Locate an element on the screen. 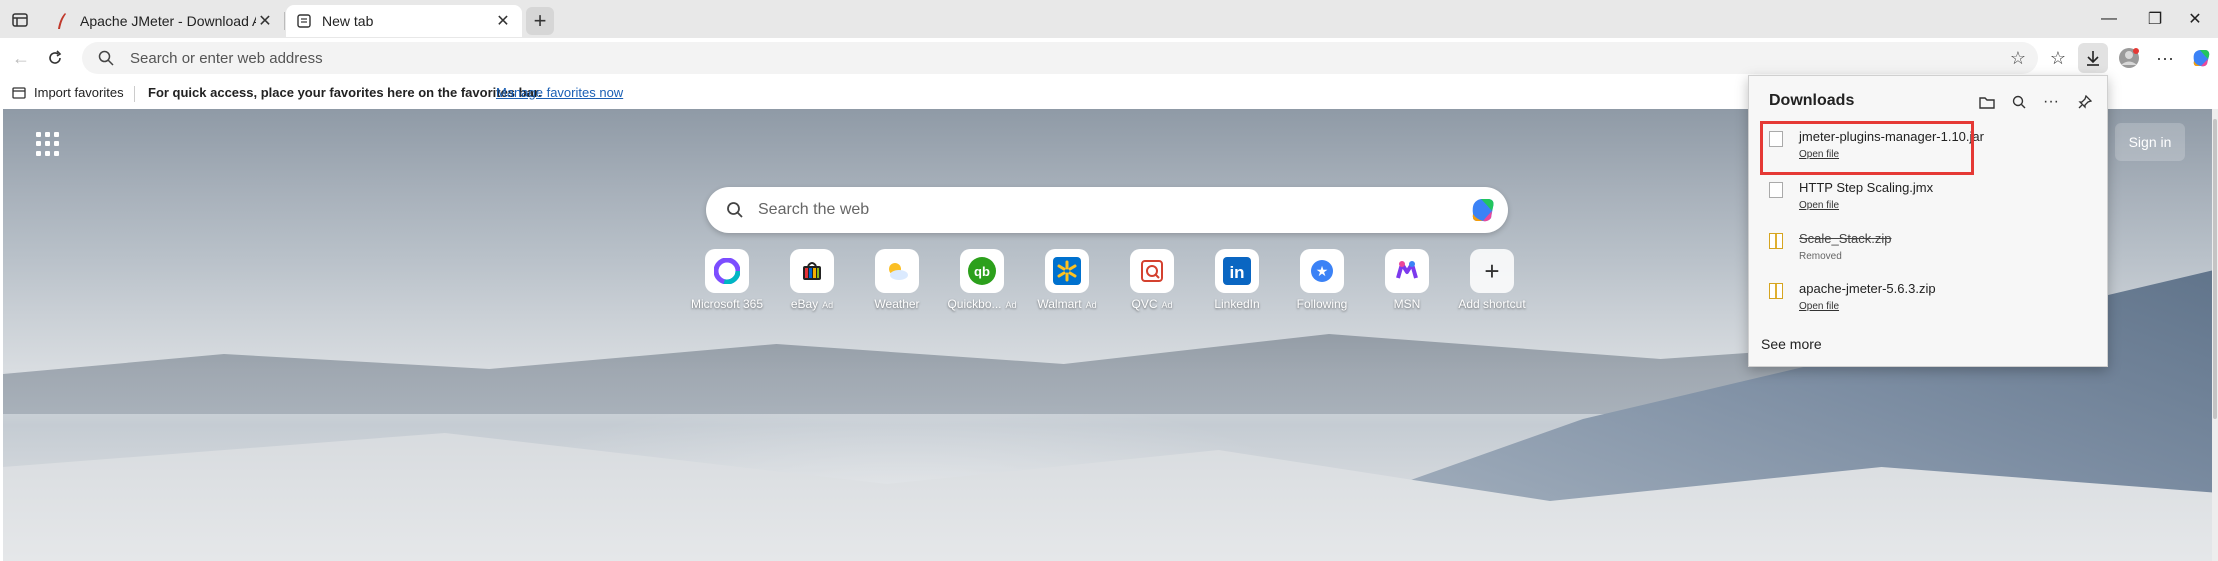 Image resolution: width=2218 pixels, height=561 pixels. shortcut-weather: Weather is located at coordinates (897, 280).